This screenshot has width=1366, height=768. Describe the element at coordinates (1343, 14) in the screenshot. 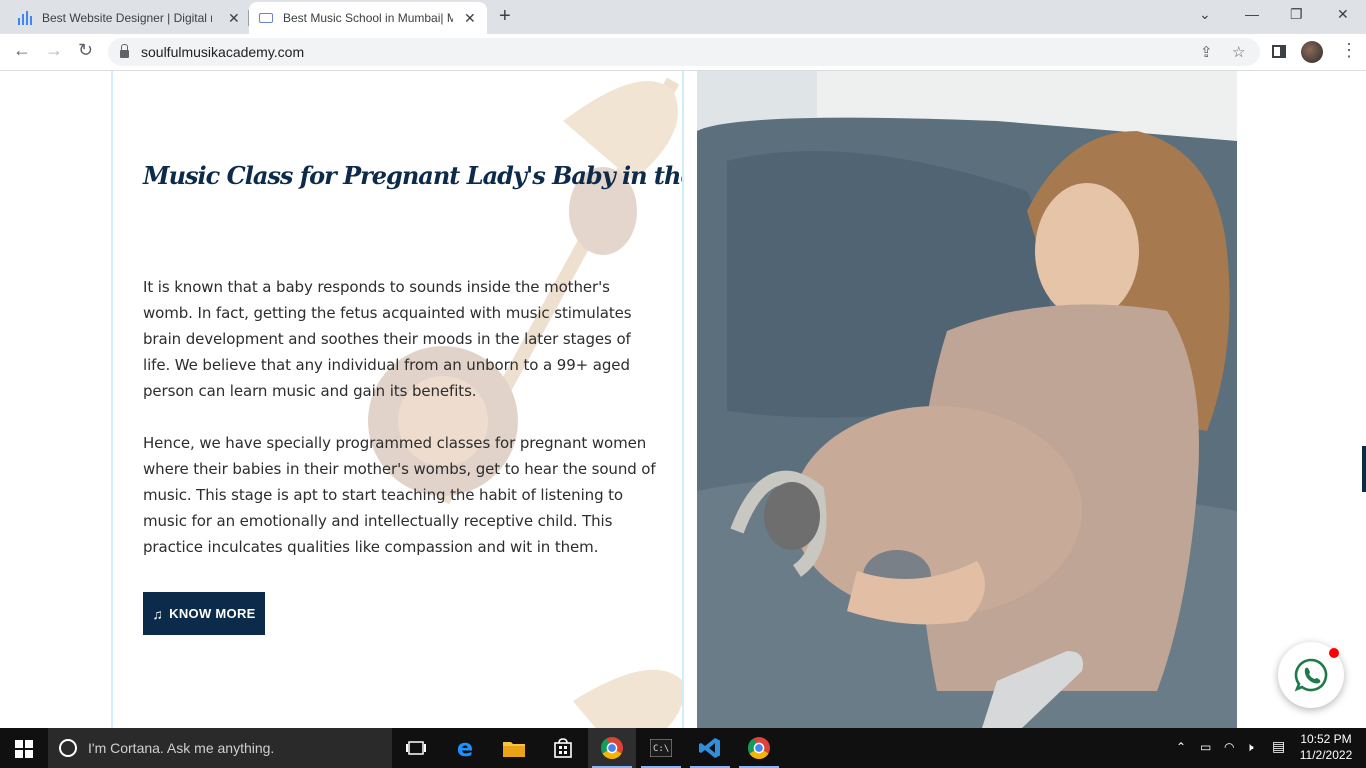

I see `window-close-icon: ✕` at that location.